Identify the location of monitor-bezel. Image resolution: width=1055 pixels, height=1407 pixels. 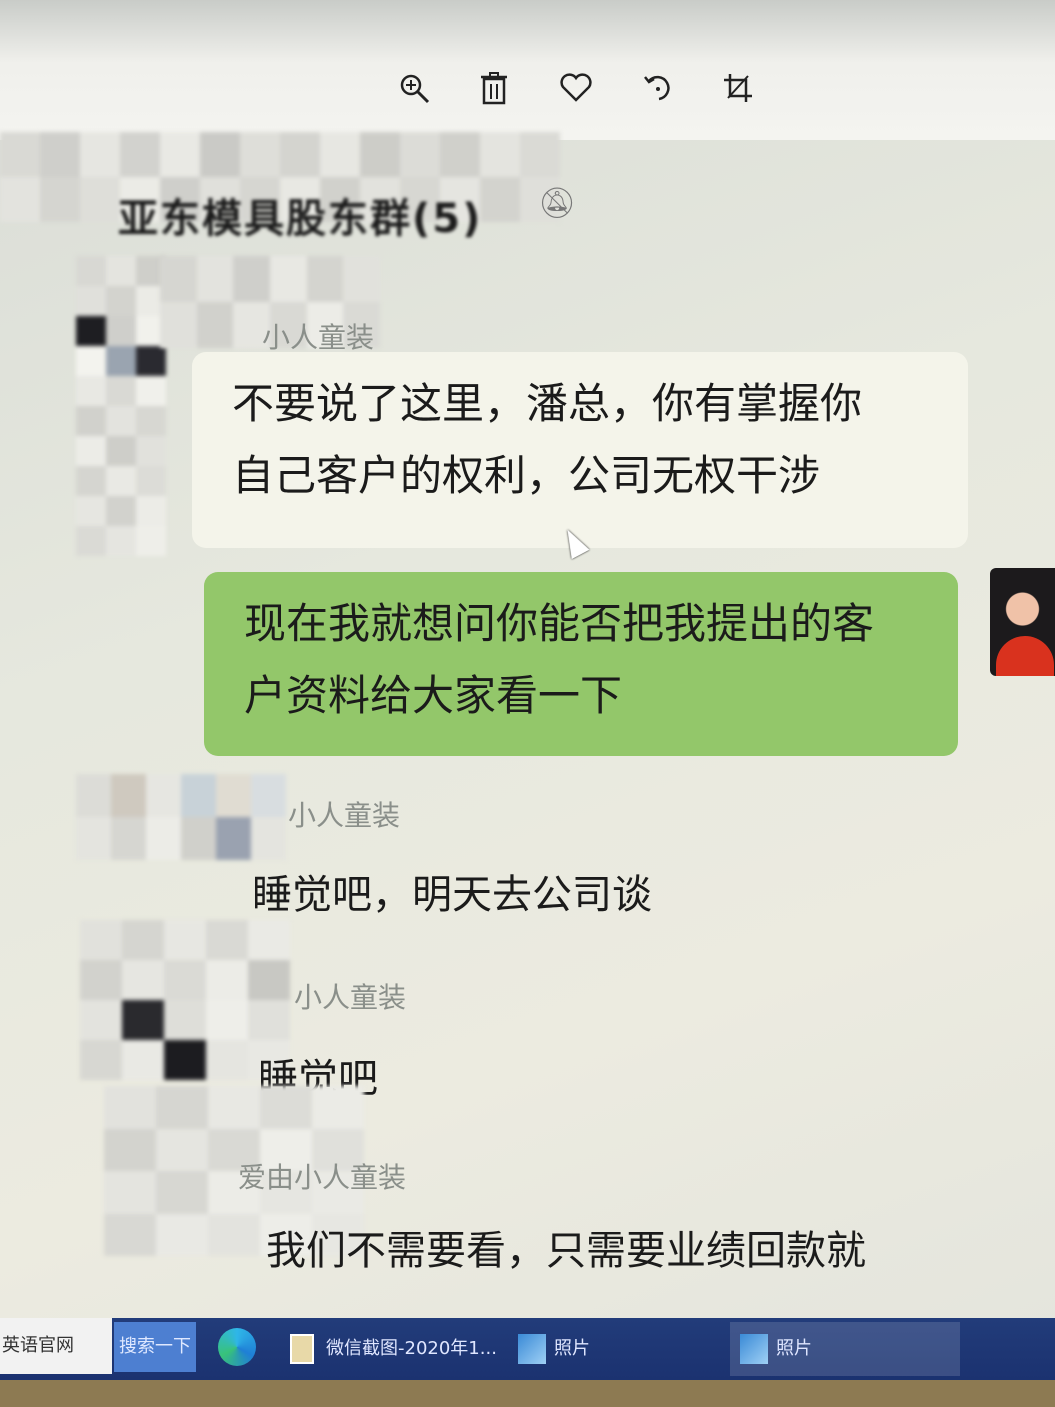
(527, 1393).